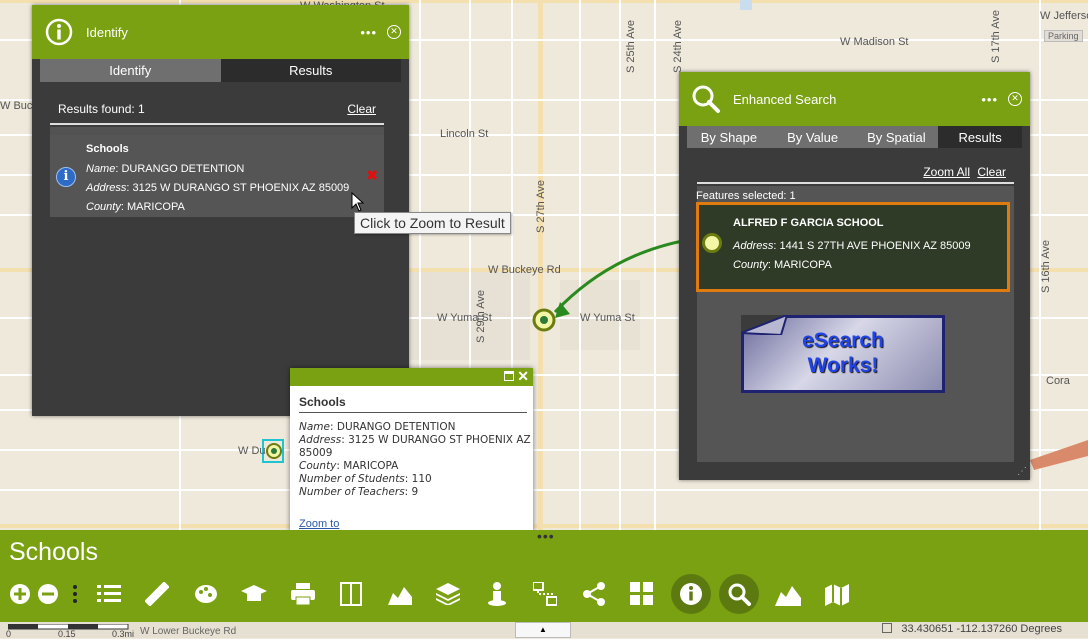  I want to click on zoom-all-link: Zoom All, so click(946, 172).